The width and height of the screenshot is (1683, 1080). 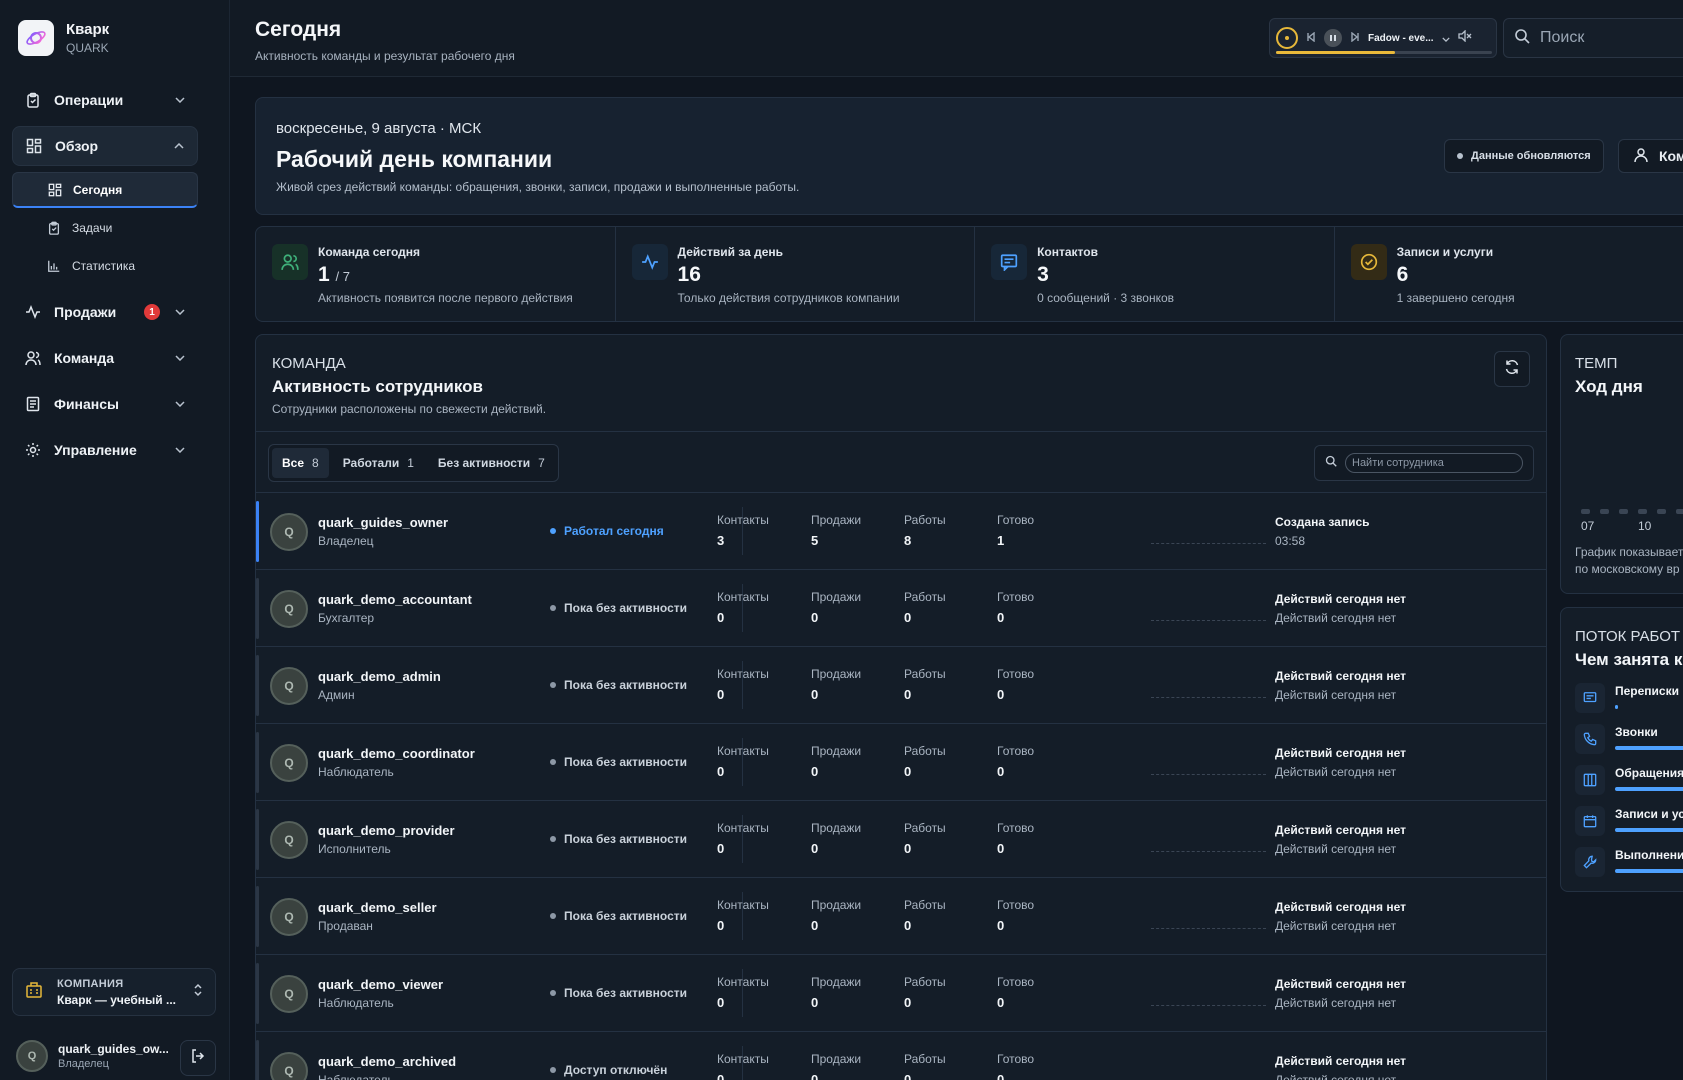 I want to click on flow-label: Обращения, so click(x=1649, y=773).